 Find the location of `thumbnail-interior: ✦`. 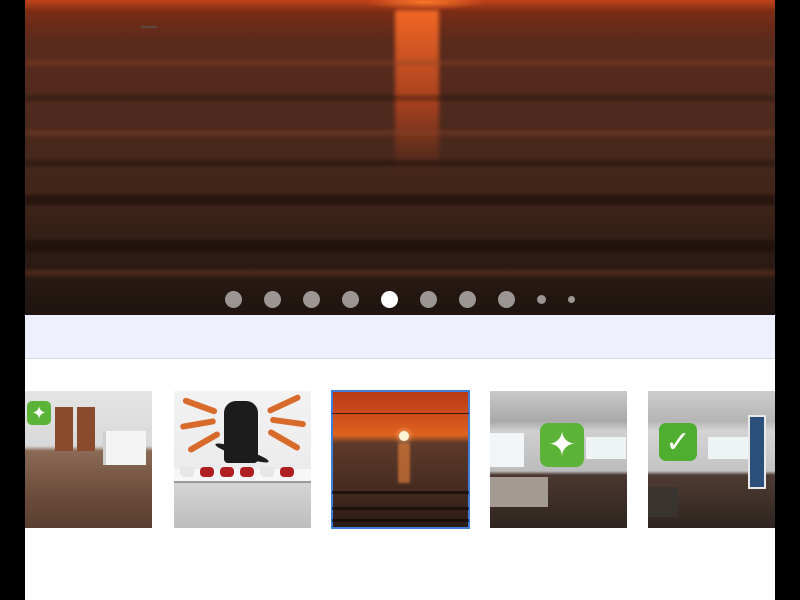

thumbnail-interior: ✦ is located at coordinates (88, 459).